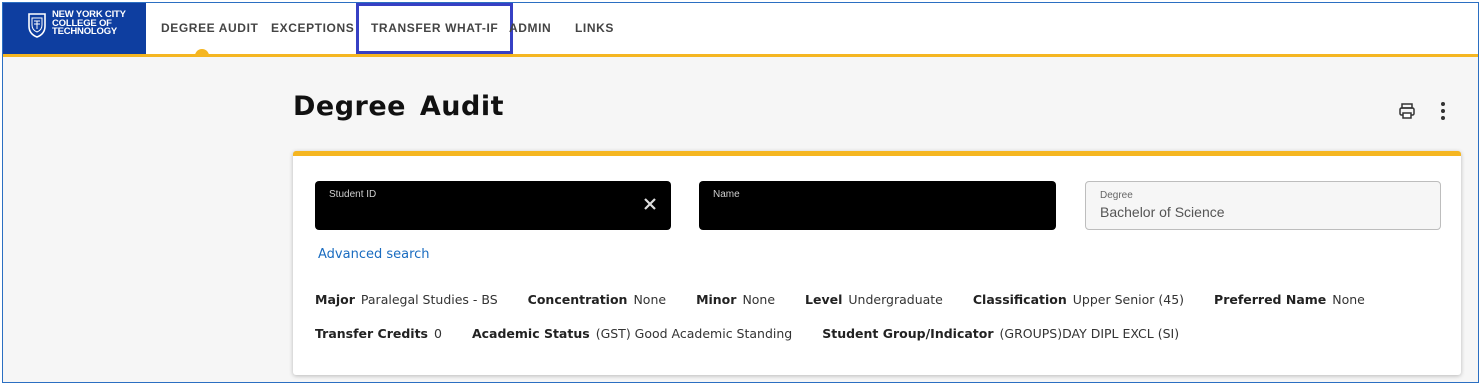  I want to click on info-transfer-credits: Transfer Credits 0, so click(378, 333).